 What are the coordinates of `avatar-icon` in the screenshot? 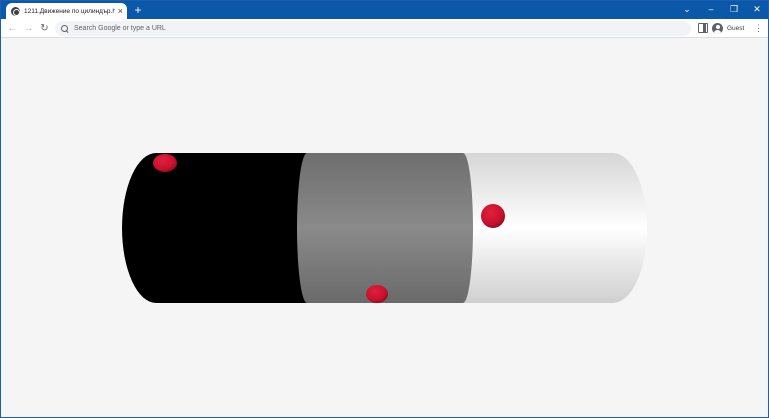 It's located at (717, 28).